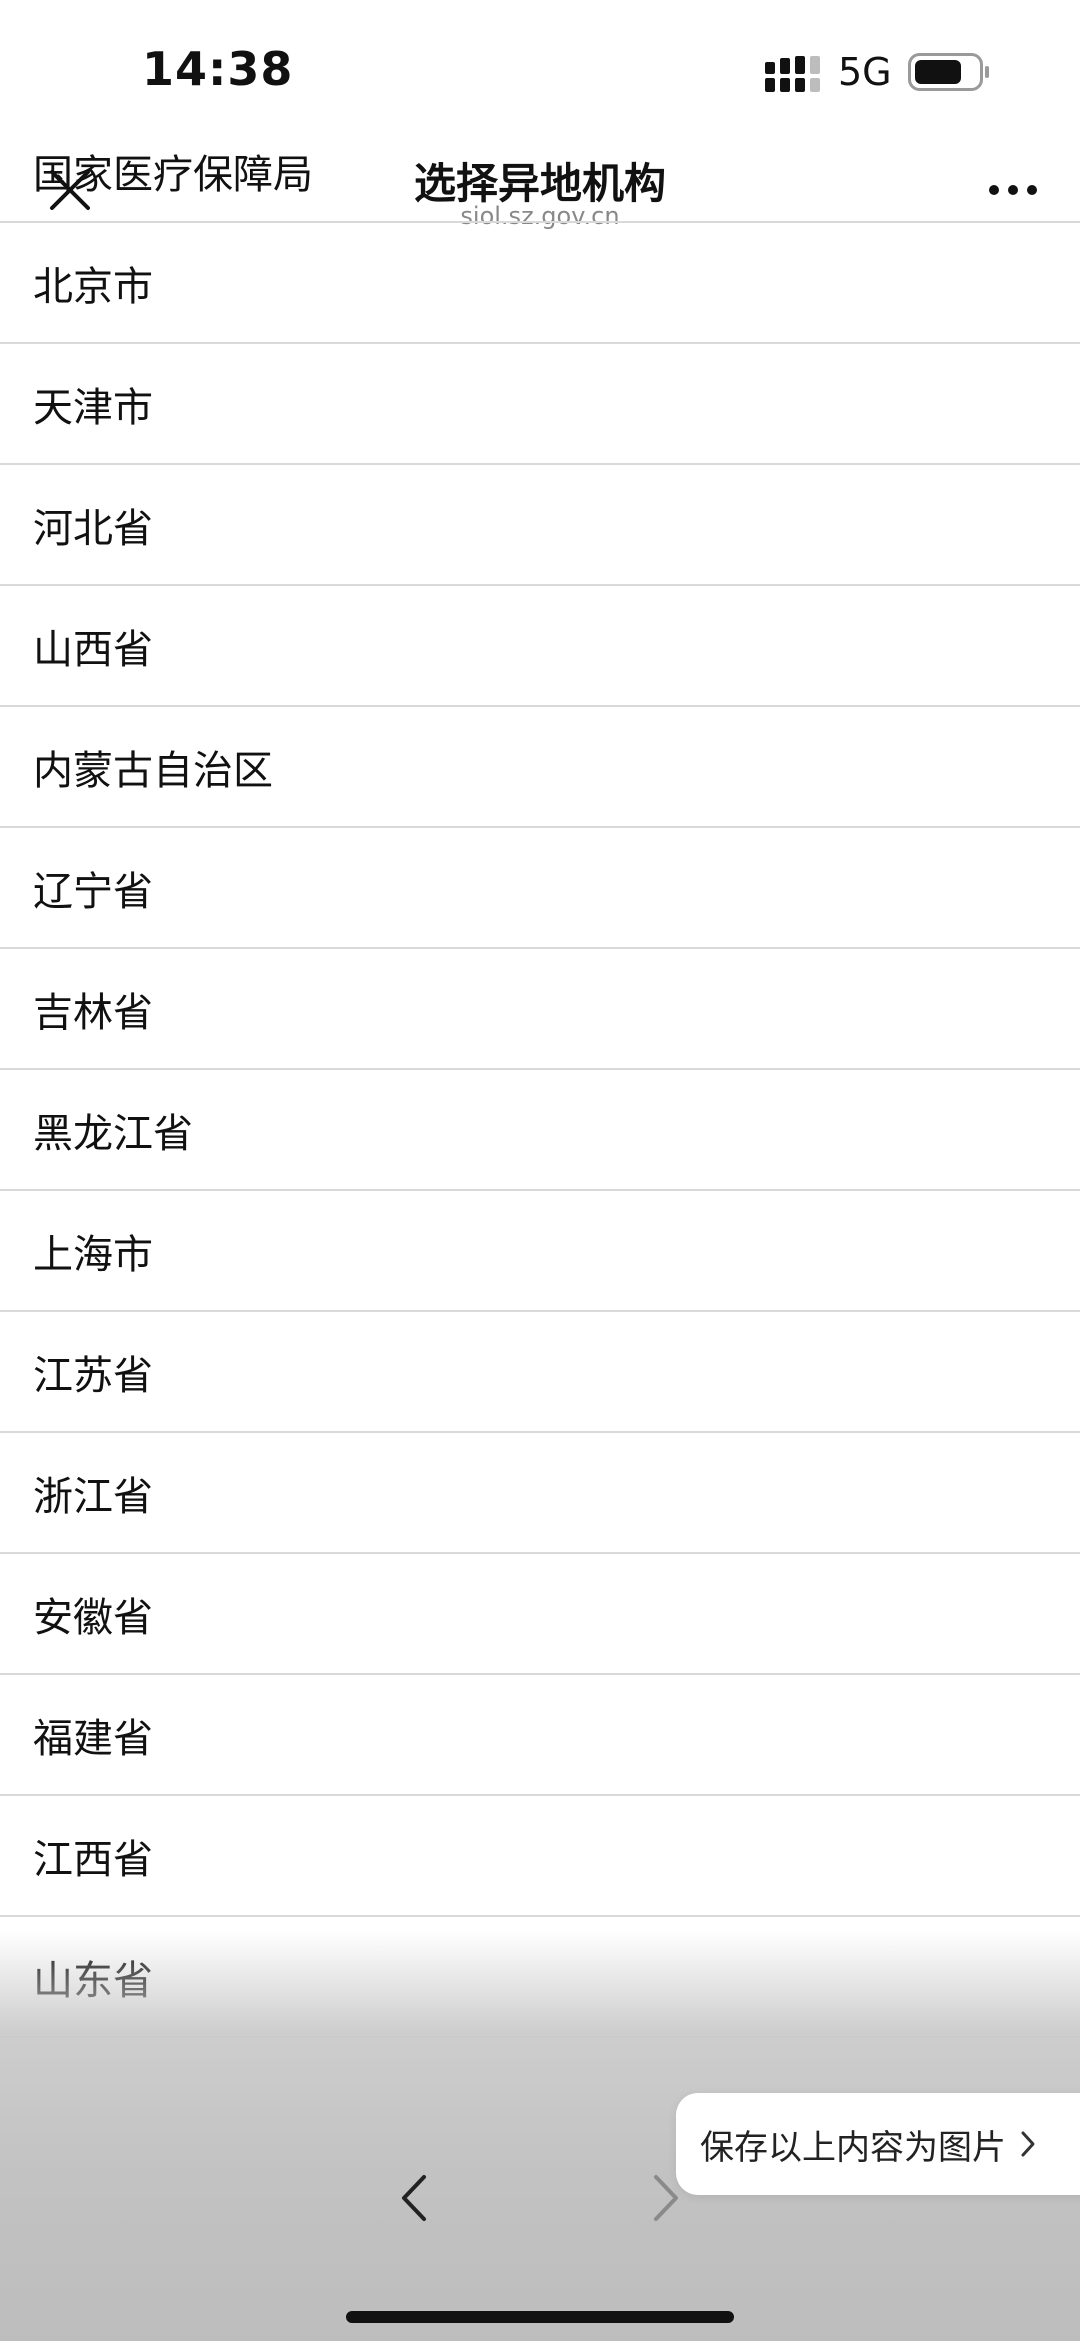 The image size is (1080, 2341). Describe the element at coordinates (540, 283) in the screenshot. I see `list-item: 北京市` at that location.